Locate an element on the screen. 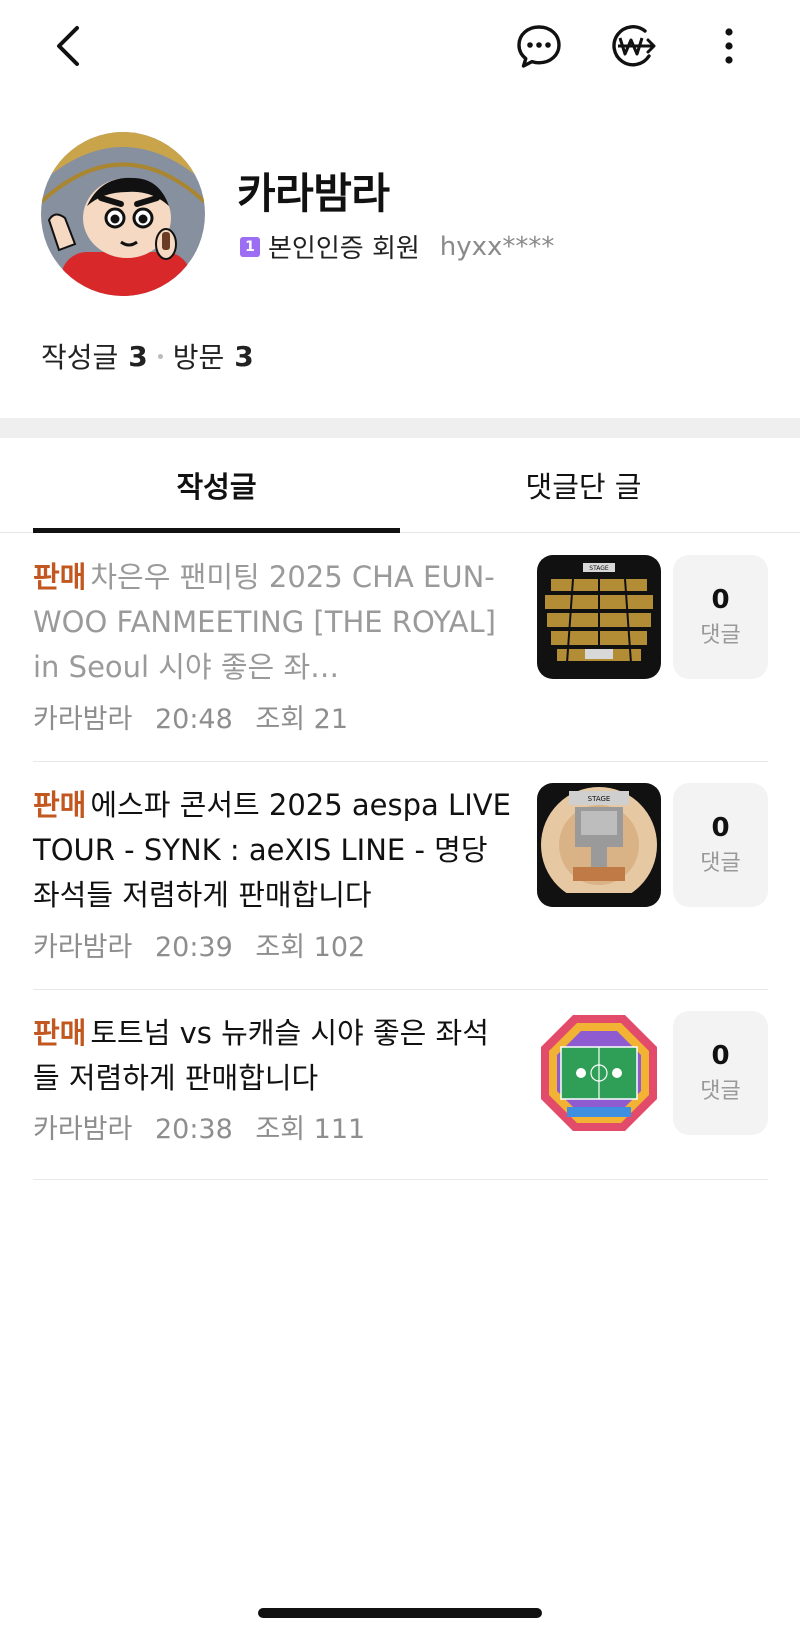  avatar-image is located at coordinates (123, 214).